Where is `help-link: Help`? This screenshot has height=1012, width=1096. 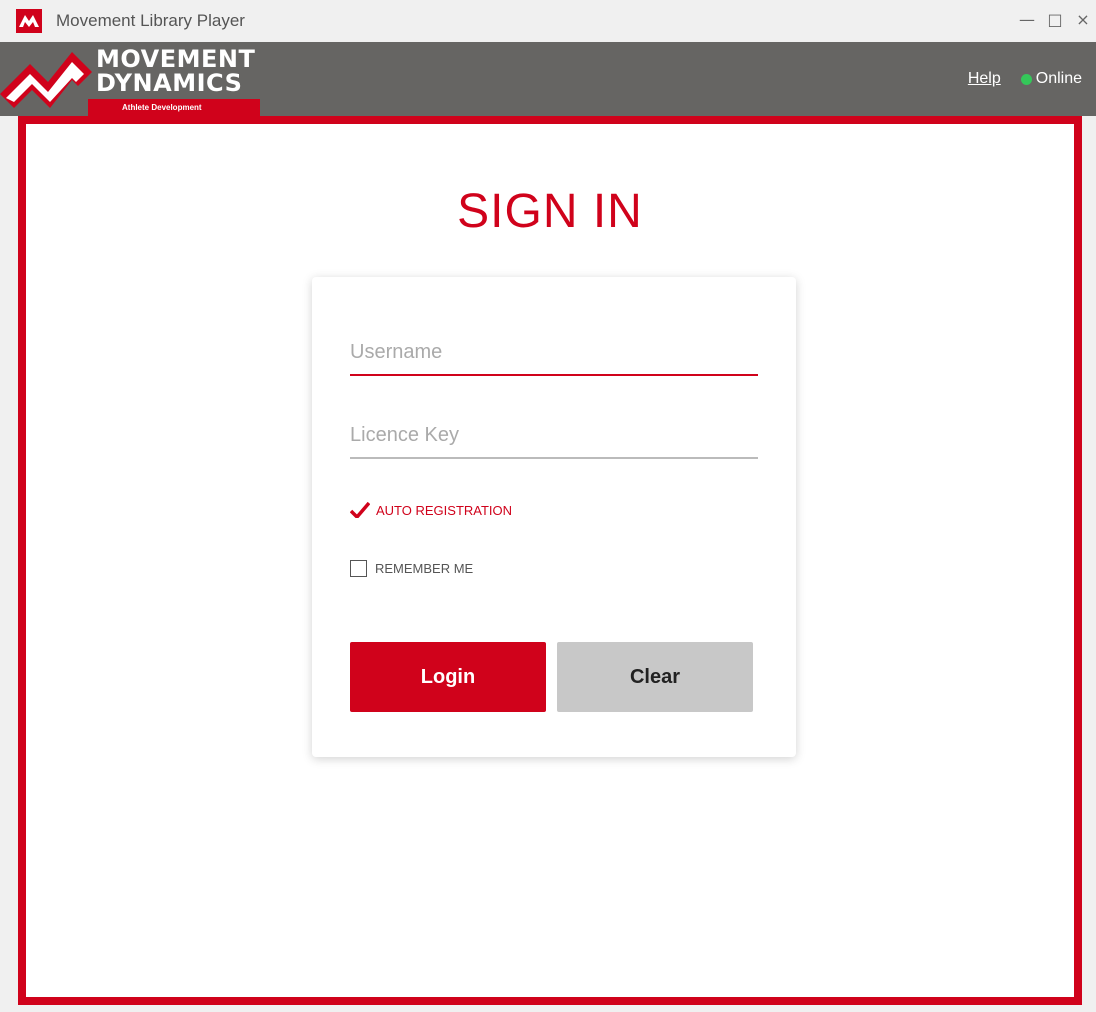 help-link: Help is located at coordinates (984, 79).